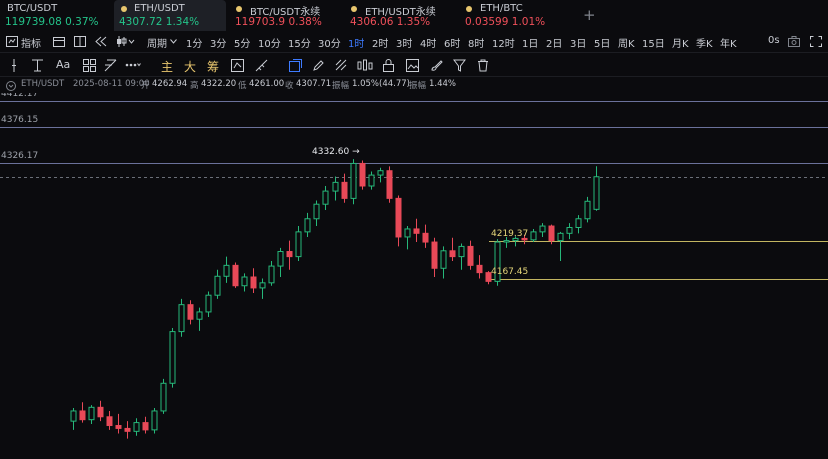 The image size is (828, 459). I want to click on timeframe-15分: 15分, so click(299, 42).